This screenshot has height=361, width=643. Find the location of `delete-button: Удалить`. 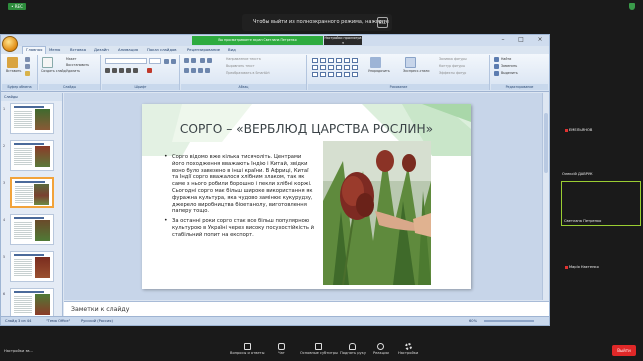

delete-button: Удалить is located at coordinates (73, 71).